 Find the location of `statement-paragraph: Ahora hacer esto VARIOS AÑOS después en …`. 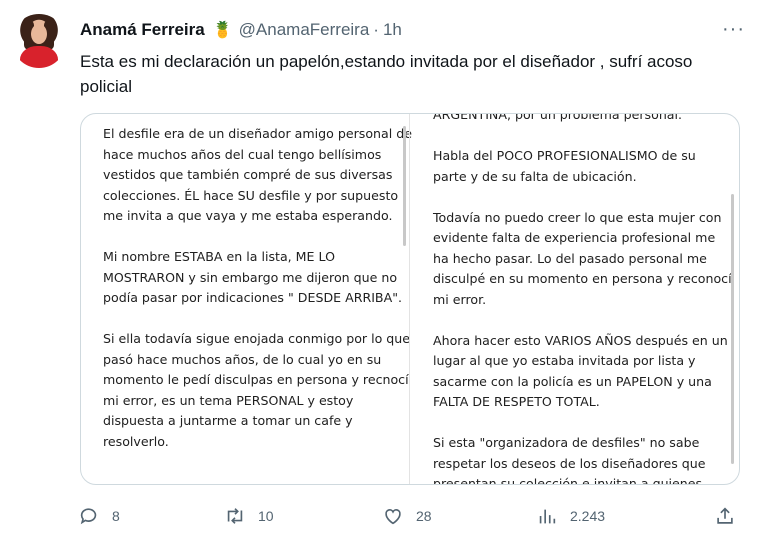

statement-paragraph: Ahora hacer esto VARIOS AÑOS después en … is located at coordinates (580, 371).